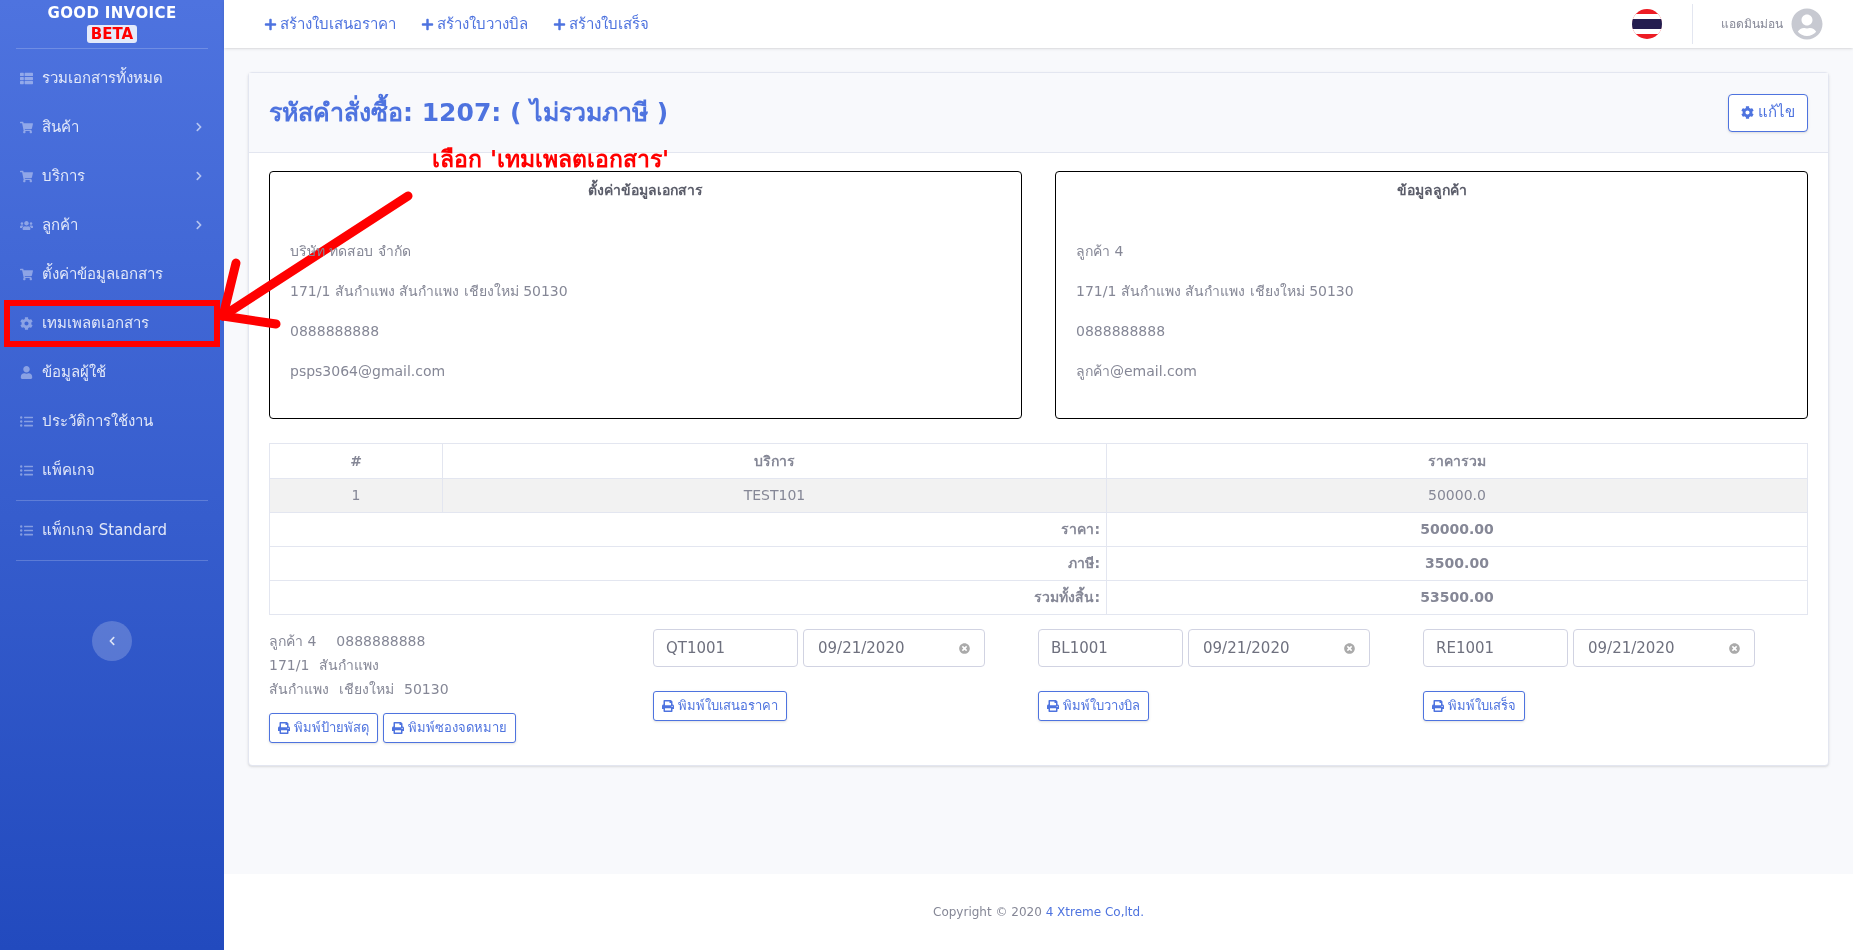 The image size is (1853, 950). What do you see at coordinates (1094, 912) in the screenshot?
I see `company-link: 4 Xtreme Co,ltd.` at bounding box center [1094, 912].